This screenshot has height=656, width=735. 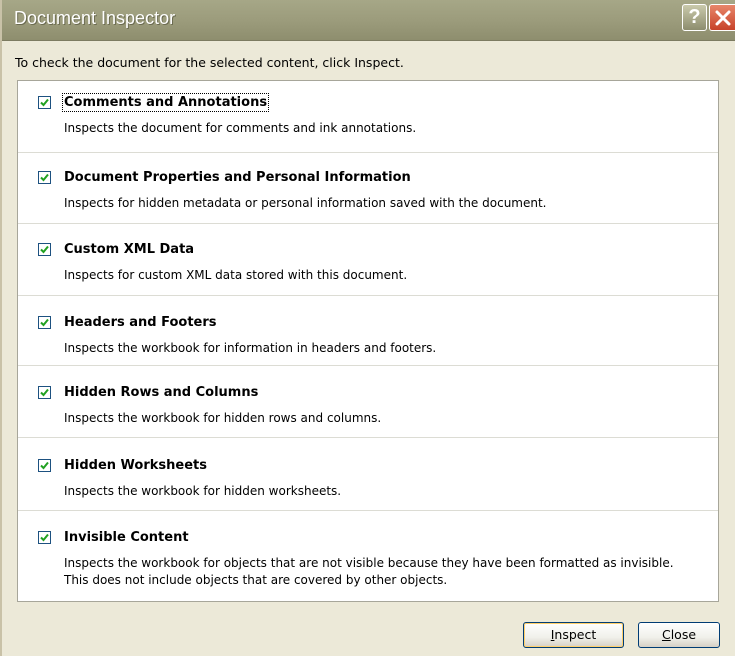 I want to click on inspect-label: nspect, so click(x=575, y=634).